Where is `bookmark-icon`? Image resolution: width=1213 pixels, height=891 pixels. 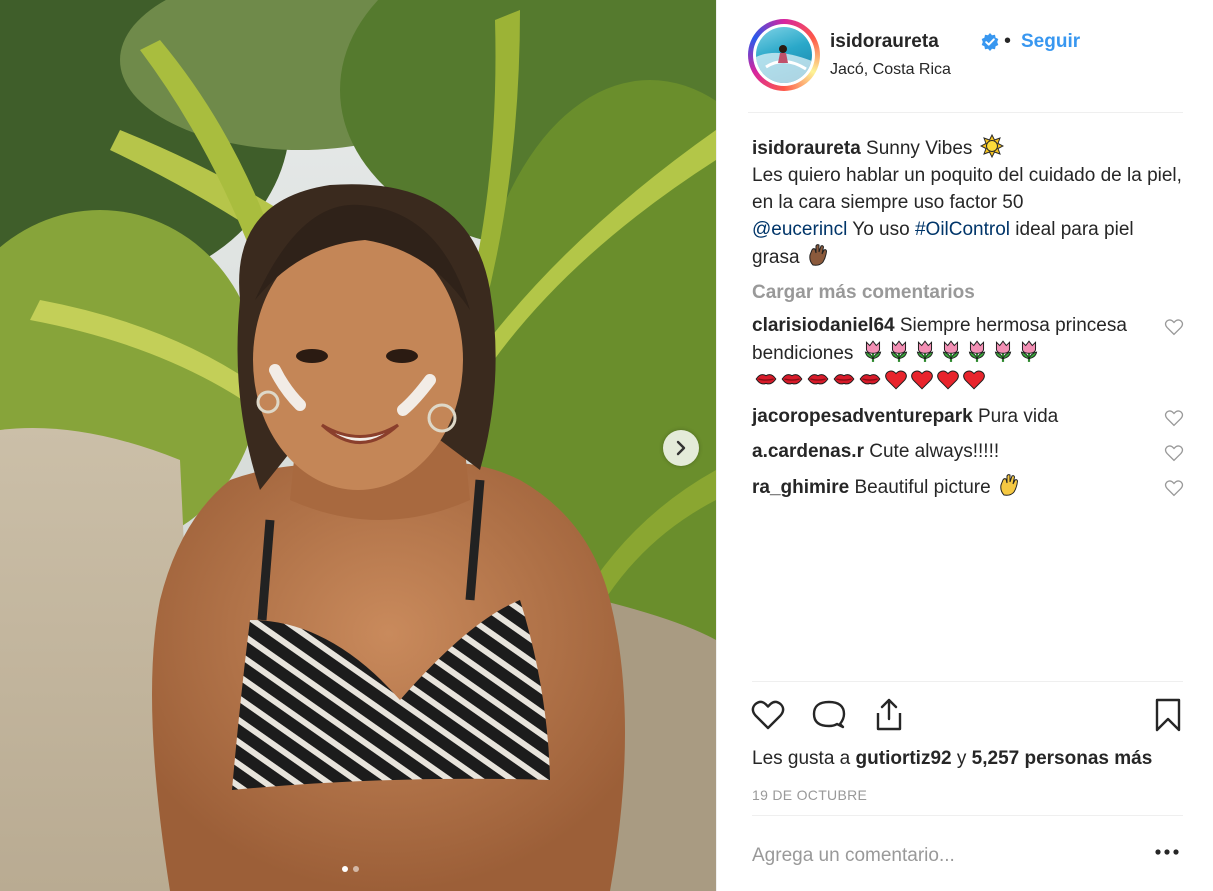
bookmark-icon is located at coordinates (1168, 715).